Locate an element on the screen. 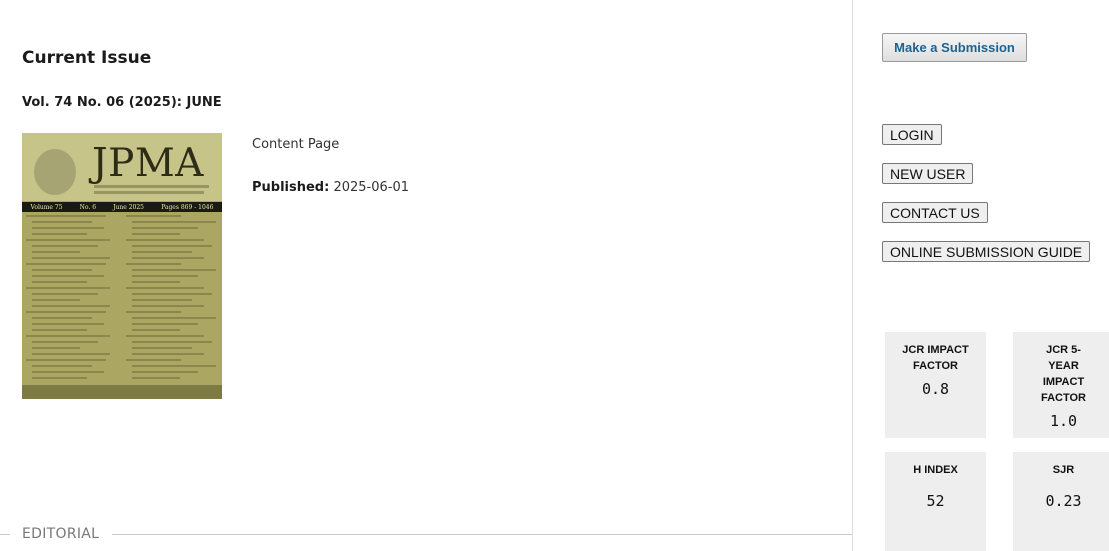 The image size is (1109, 551). metric-label: H INDEX is located at coordinates (935, 470).